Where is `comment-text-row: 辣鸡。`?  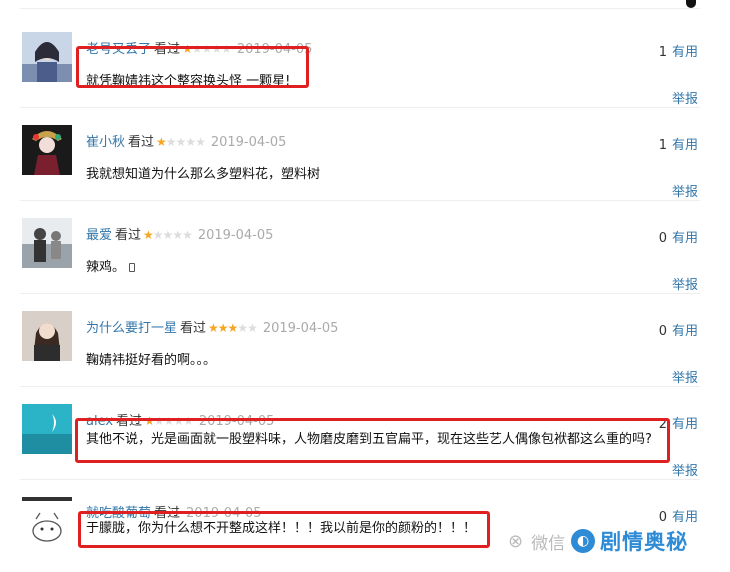
comment-text-row: 辣鸡。 is located at coordinates (111, 268).